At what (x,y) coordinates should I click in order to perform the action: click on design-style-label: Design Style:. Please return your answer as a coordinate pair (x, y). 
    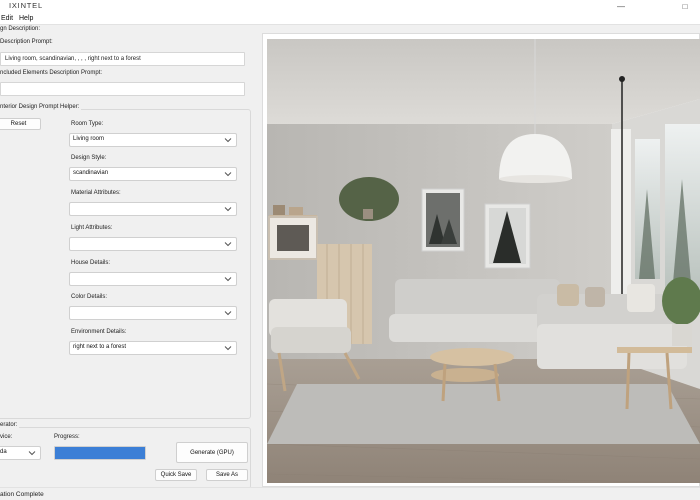
    Looking at the image, I should click on (89, 158).